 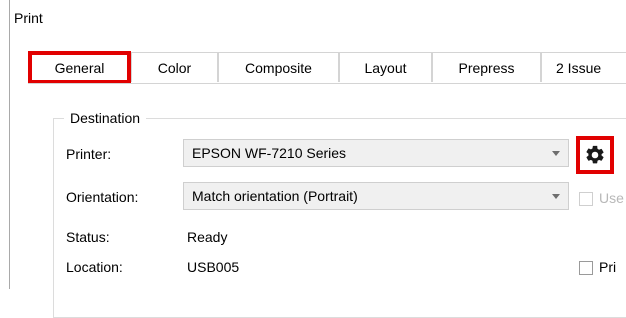 I want to click on tab-layout-label: Layout, so click(x=385, y=67).